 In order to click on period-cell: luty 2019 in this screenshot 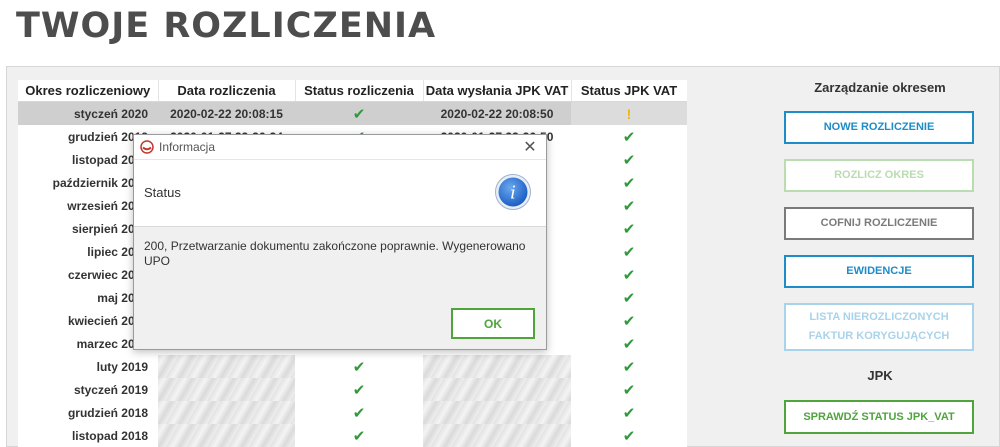, I will do `click(122, 366)`.